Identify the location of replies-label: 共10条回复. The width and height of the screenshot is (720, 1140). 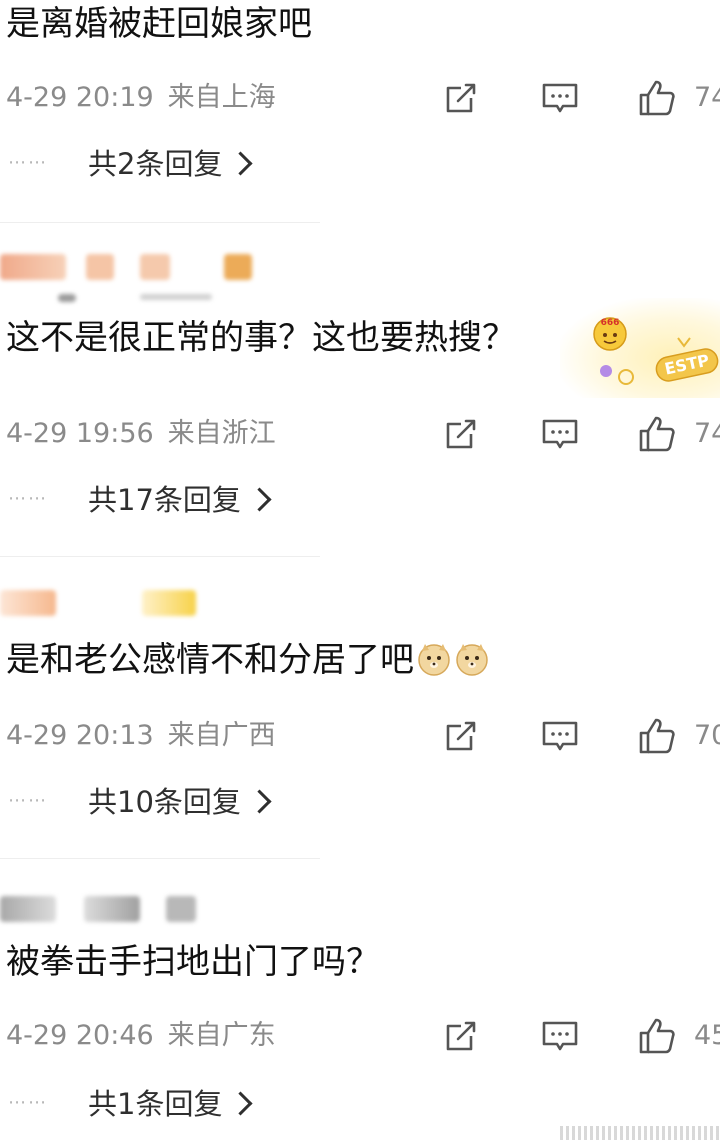
(164, 802).